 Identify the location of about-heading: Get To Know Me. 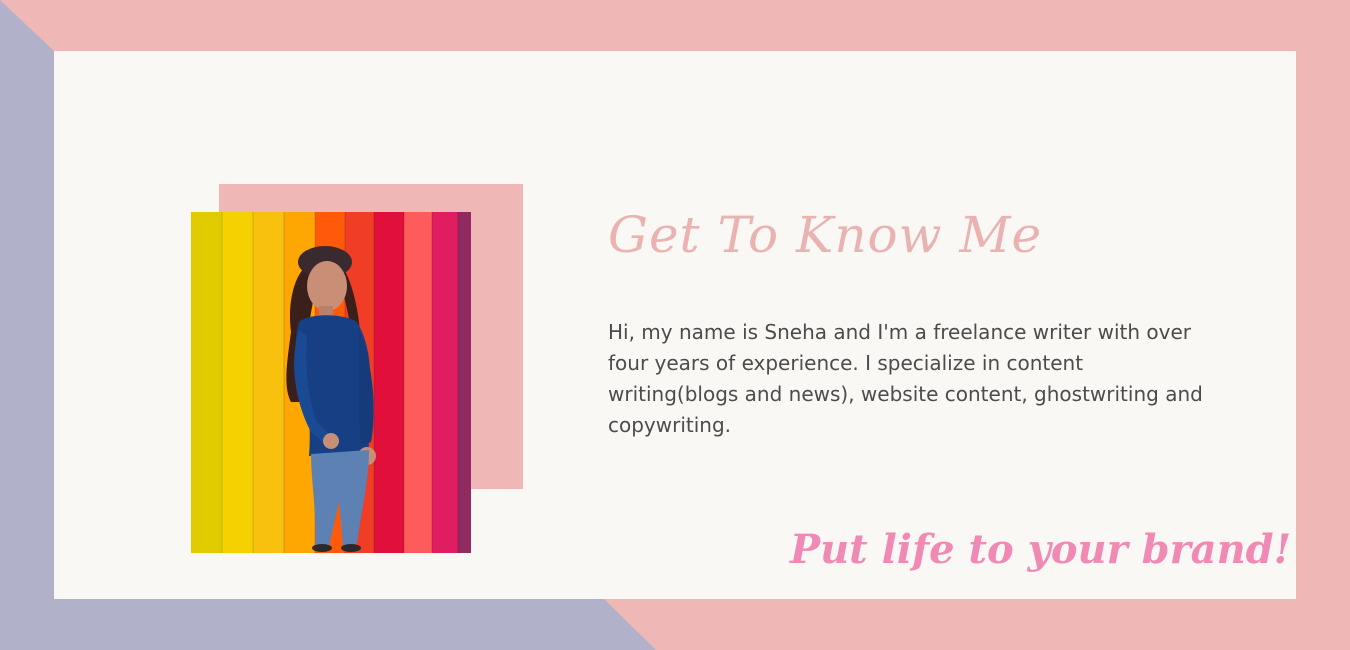
(825, 235).